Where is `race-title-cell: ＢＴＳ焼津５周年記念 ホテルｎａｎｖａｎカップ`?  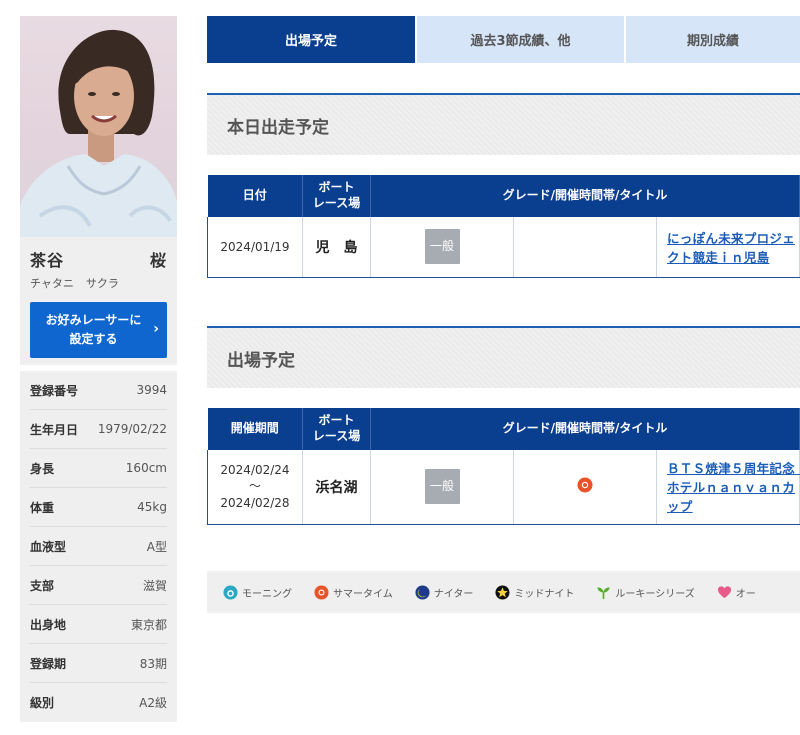
race-title-cell: ＢＴＳ焼津５周年記念 ホテルｎａｎｖａｎカップ is located at coordinates (728, 487).